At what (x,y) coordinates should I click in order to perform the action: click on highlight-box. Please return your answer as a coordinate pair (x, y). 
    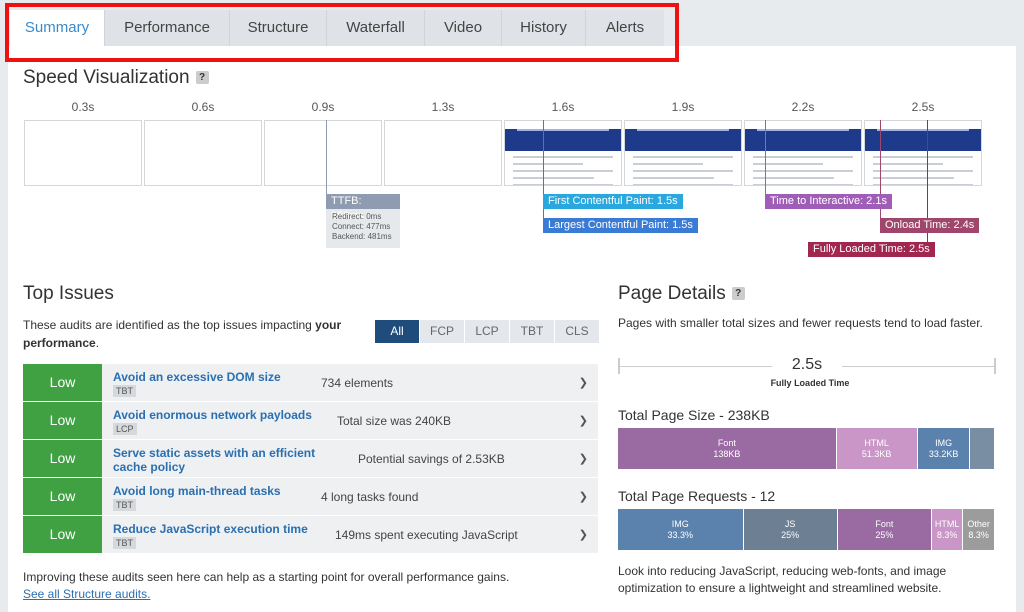
    Looking at the image, I should click on (342, 32).